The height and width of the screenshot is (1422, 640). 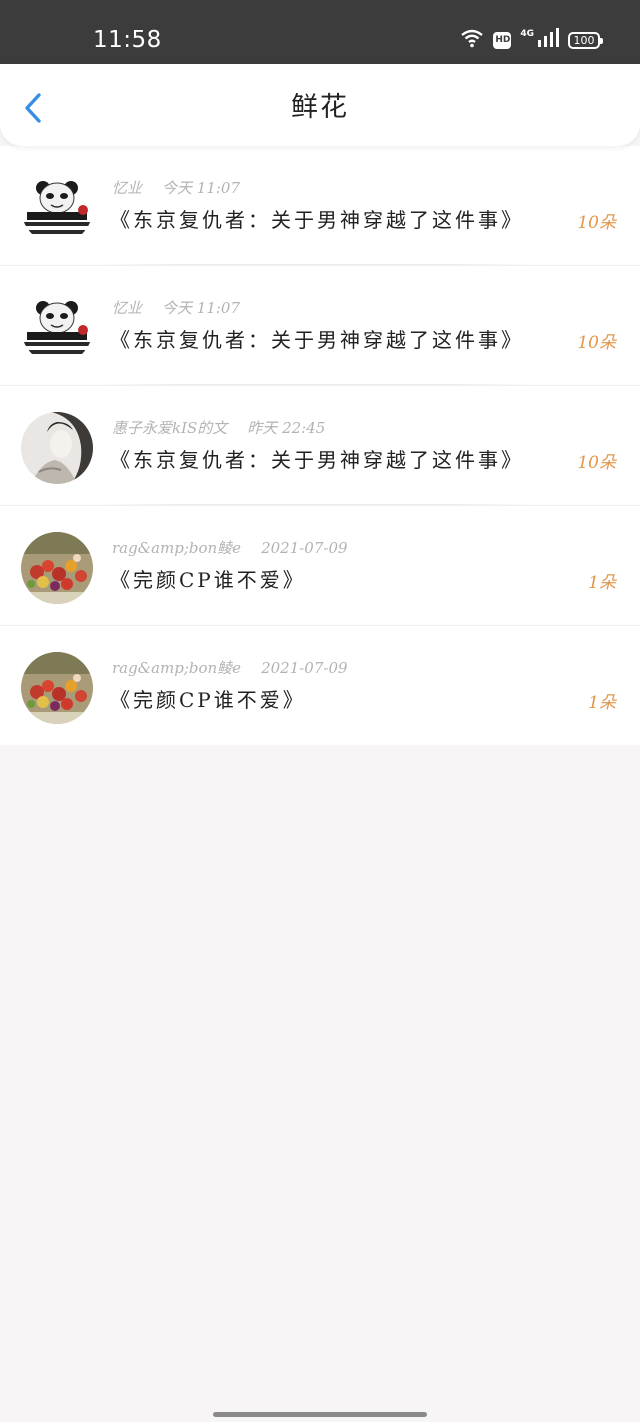 I want to click on timestamp: 昨天 22:45, so click(x=286, y=428).